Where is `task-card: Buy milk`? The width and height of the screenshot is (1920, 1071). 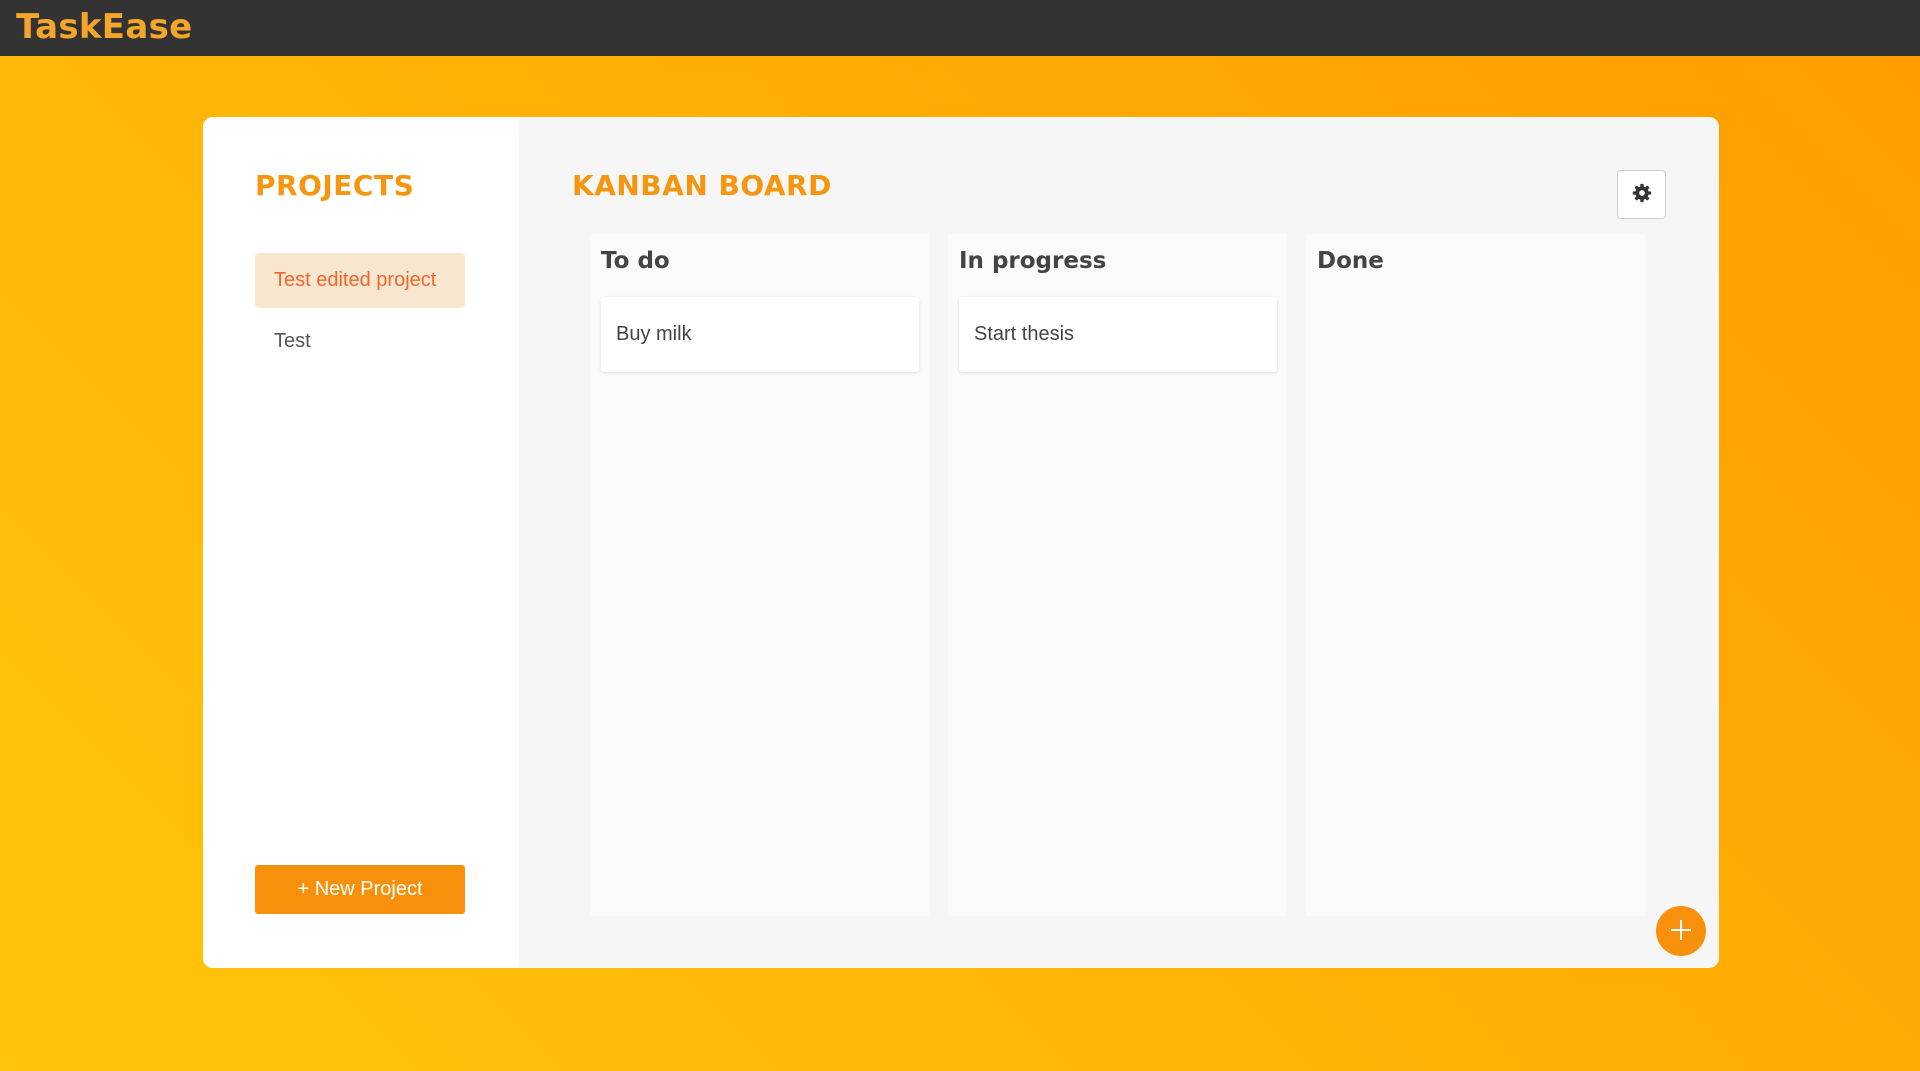 task-card: Buy milk is located at coordinates (760, 334).